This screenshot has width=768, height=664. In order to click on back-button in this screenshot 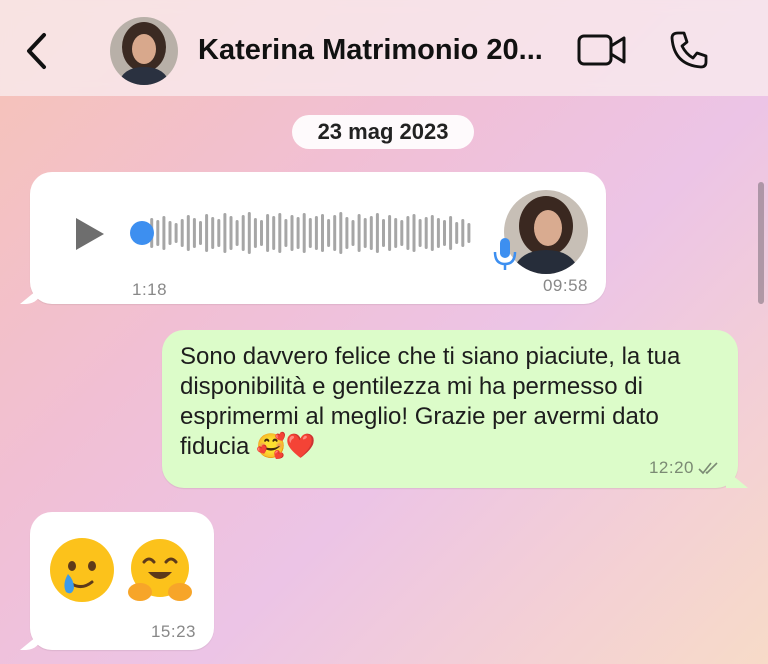, I will do `click(36, 51)`.